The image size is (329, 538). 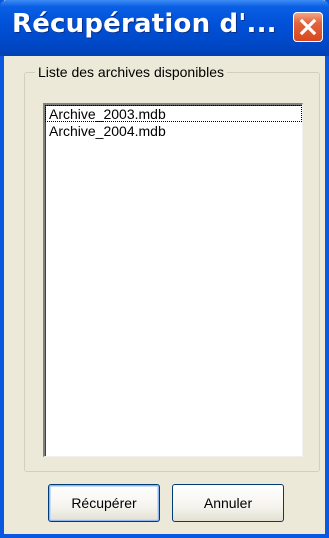 I want to click on close-icon, so click(x=308, y=27).